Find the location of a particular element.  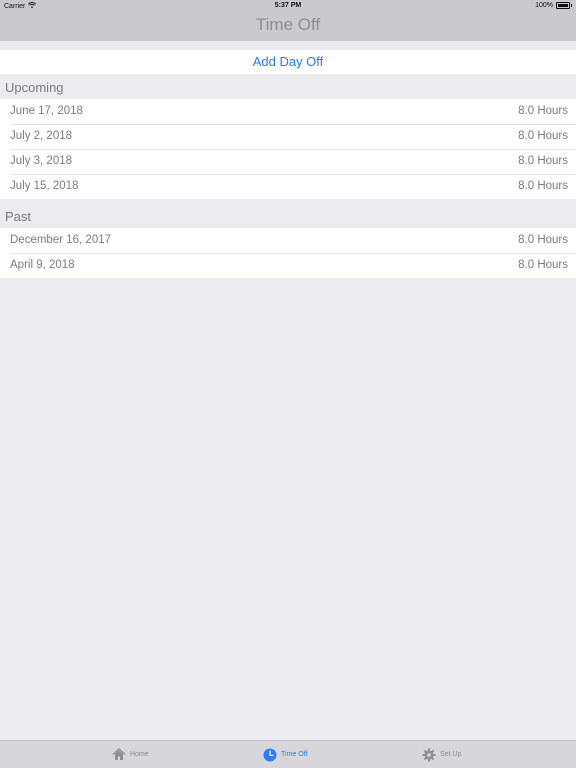

list-item: December 16, 2017 8.0 Hours is located at coordinates (288, 240).